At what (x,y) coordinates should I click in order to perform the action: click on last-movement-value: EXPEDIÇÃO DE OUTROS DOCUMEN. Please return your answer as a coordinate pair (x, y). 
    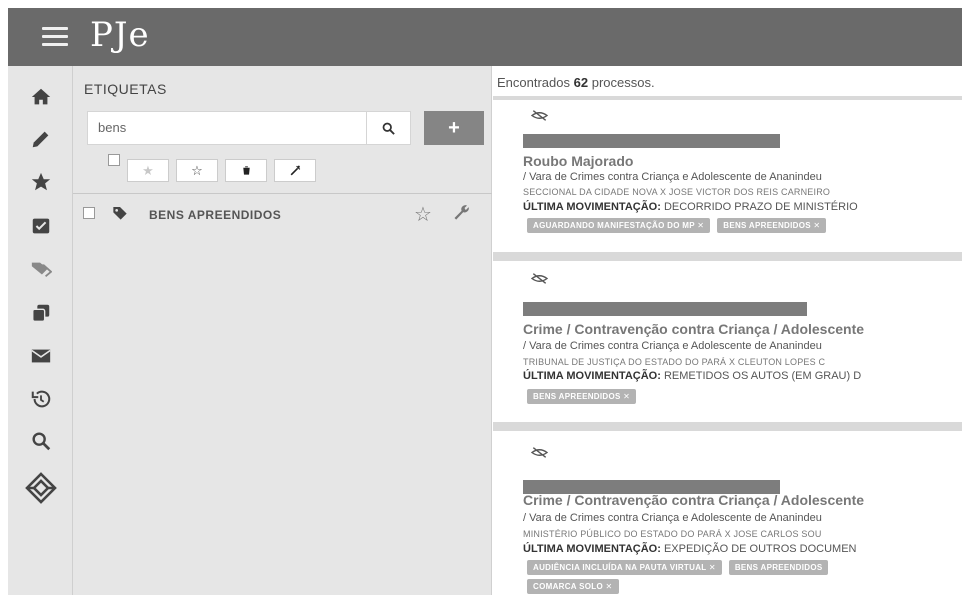
    Looking at the image, I should click on (760, 549).